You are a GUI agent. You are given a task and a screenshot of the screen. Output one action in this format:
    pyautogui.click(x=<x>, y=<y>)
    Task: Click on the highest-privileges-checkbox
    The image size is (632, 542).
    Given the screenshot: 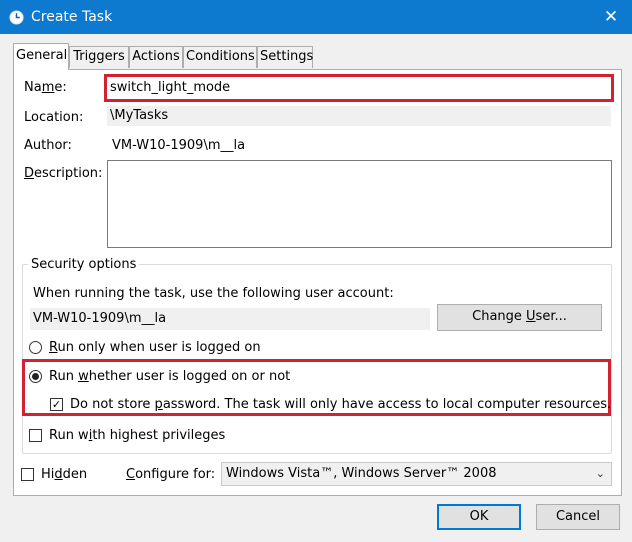 What is the action you would take?
    pyautogui.click(x=35, y=435)
    